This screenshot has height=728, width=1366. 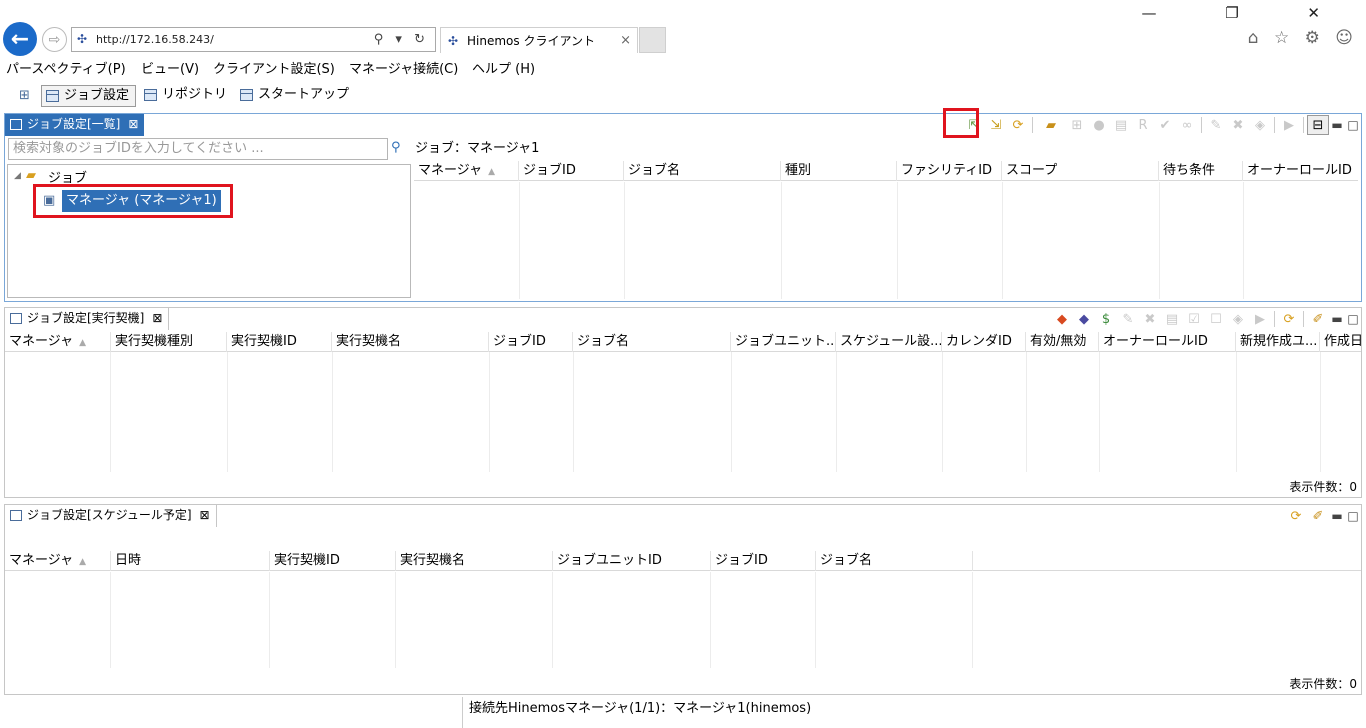 I want to click on tree-toggle-icon: ⊟, so click(x=1318, y=125).